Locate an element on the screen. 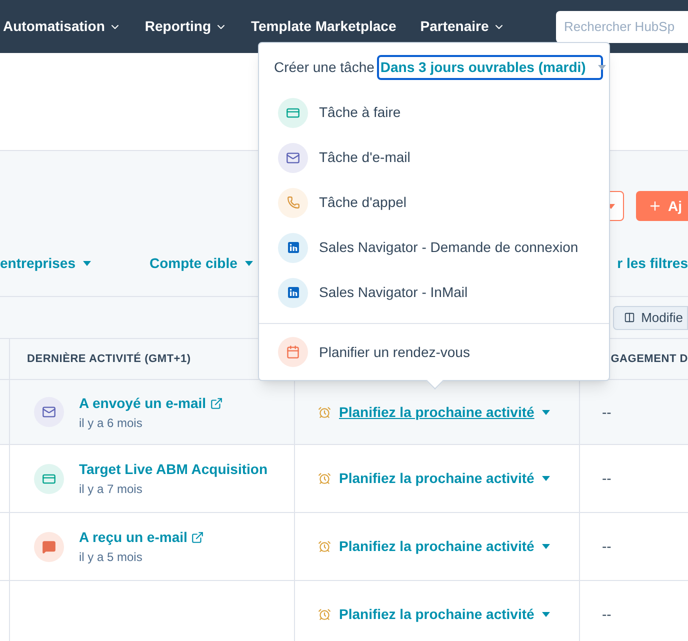 The height and width of the screenshot is (641, 688). activity-link: Target Live ABM Acquisition is located at coordinates (173, 469).